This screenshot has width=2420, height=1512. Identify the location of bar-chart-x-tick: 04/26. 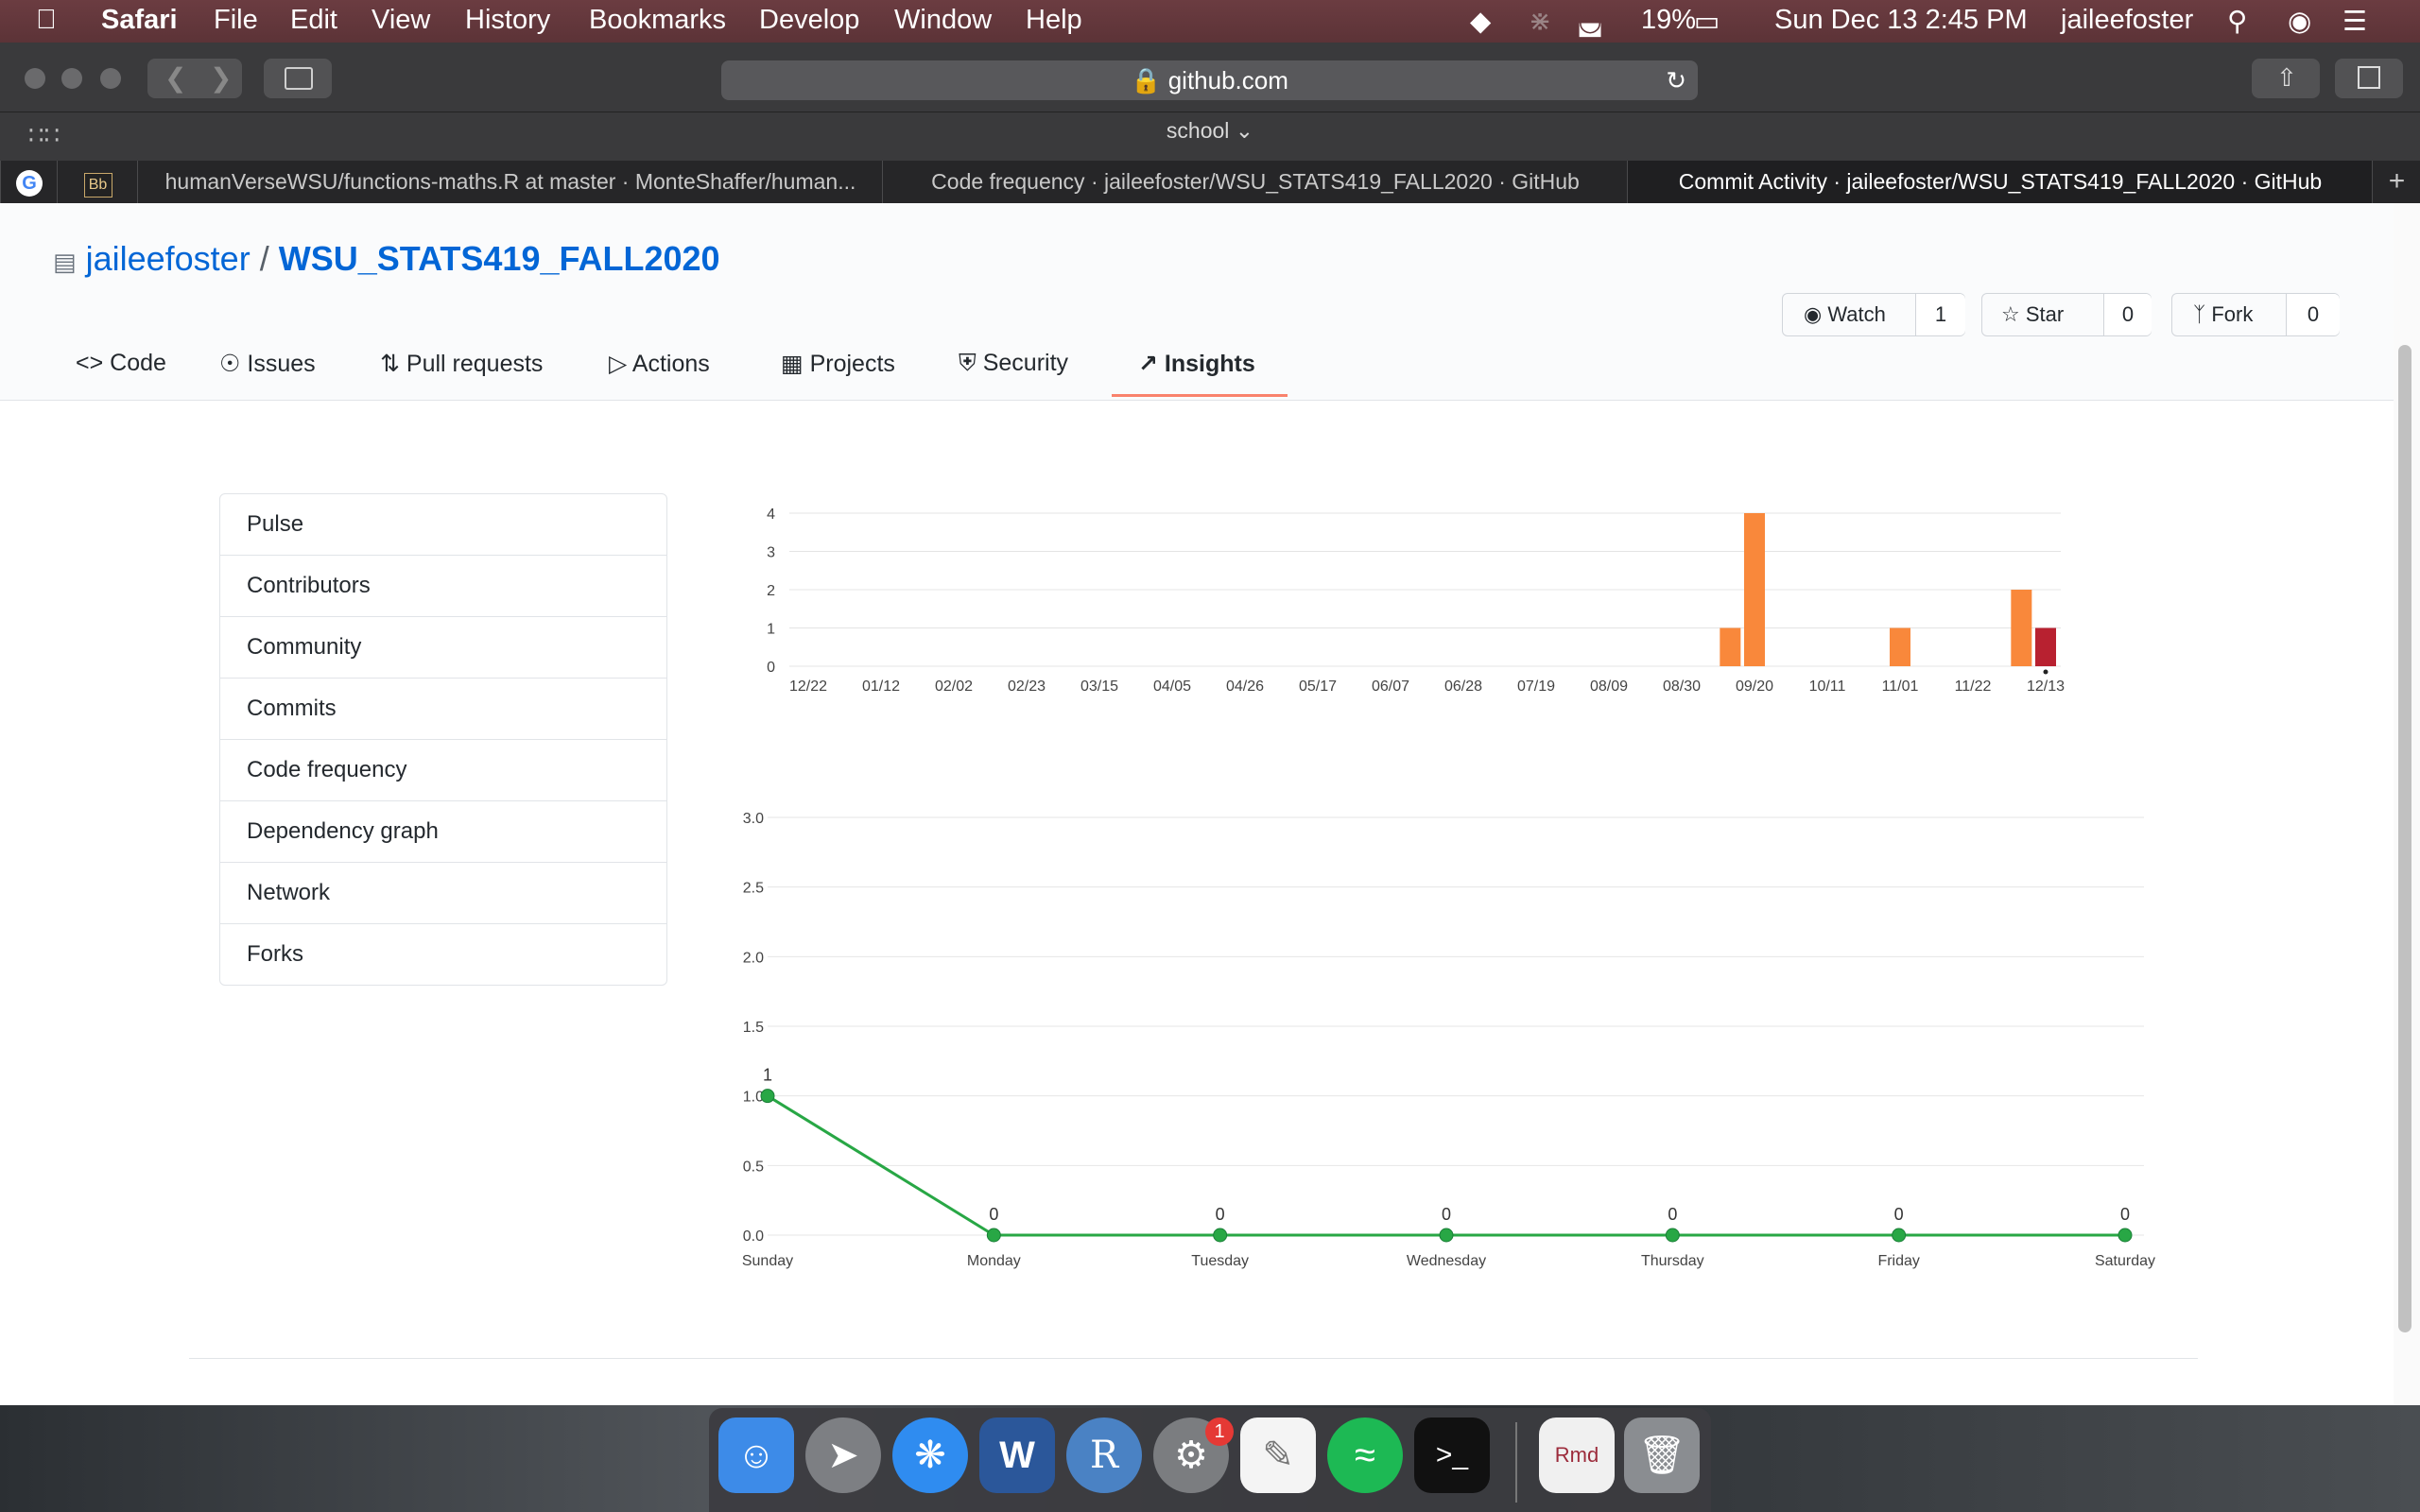
(1245, 687).